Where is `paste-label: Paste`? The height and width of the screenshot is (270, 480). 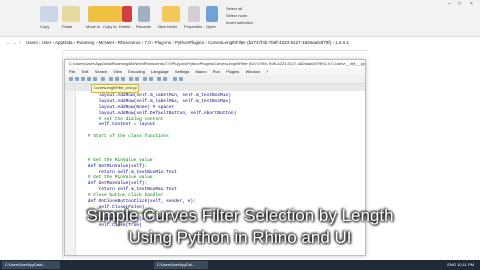
paste-label: Paste is located at coordinates (67, 26).